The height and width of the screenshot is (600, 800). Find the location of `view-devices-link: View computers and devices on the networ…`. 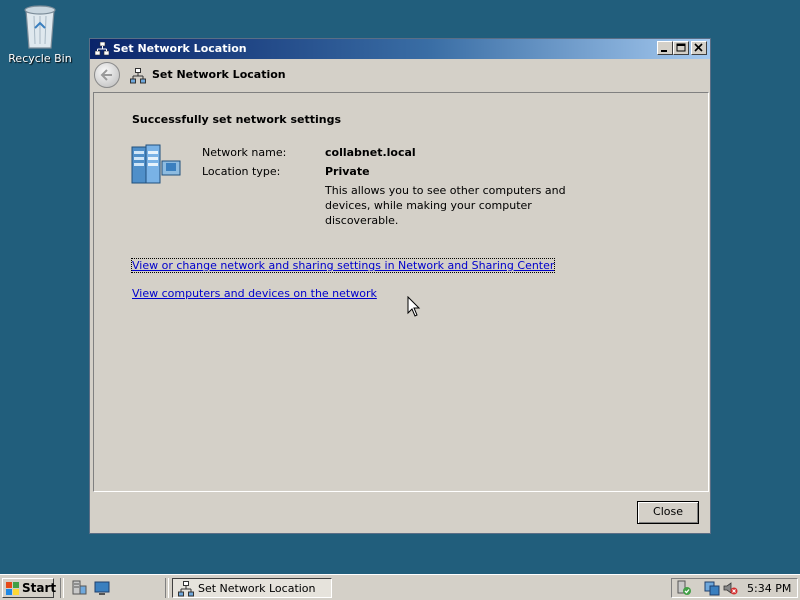

view-devices-link: View computers and devices on the networ… is located at coordinates (254, 293).